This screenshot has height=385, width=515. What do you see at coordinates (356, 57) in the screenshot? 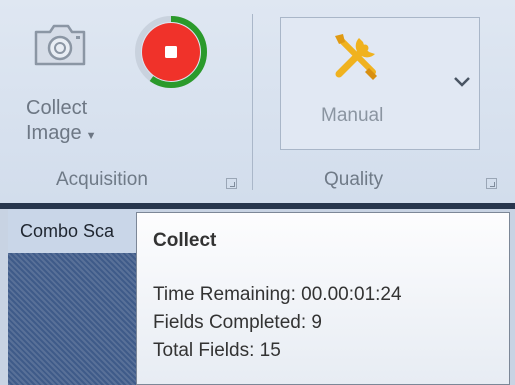
I see `wrench-screwdriver-icon` at bounding box center [356, 57].